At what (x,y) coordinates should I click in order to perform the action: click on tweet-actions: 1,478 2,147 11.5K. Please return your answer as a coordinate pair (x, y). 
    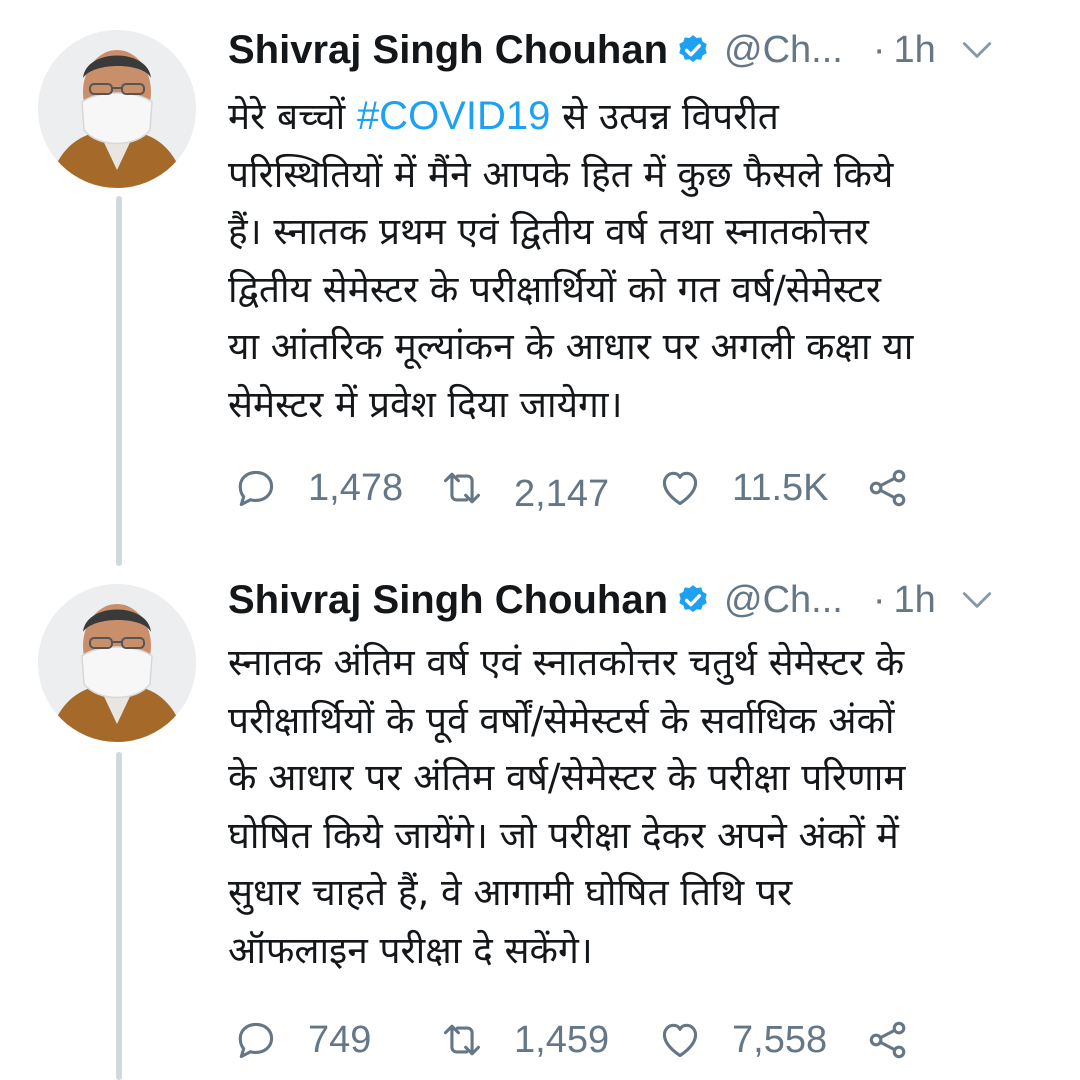
    Looking at the image, I should click on (644, 488).